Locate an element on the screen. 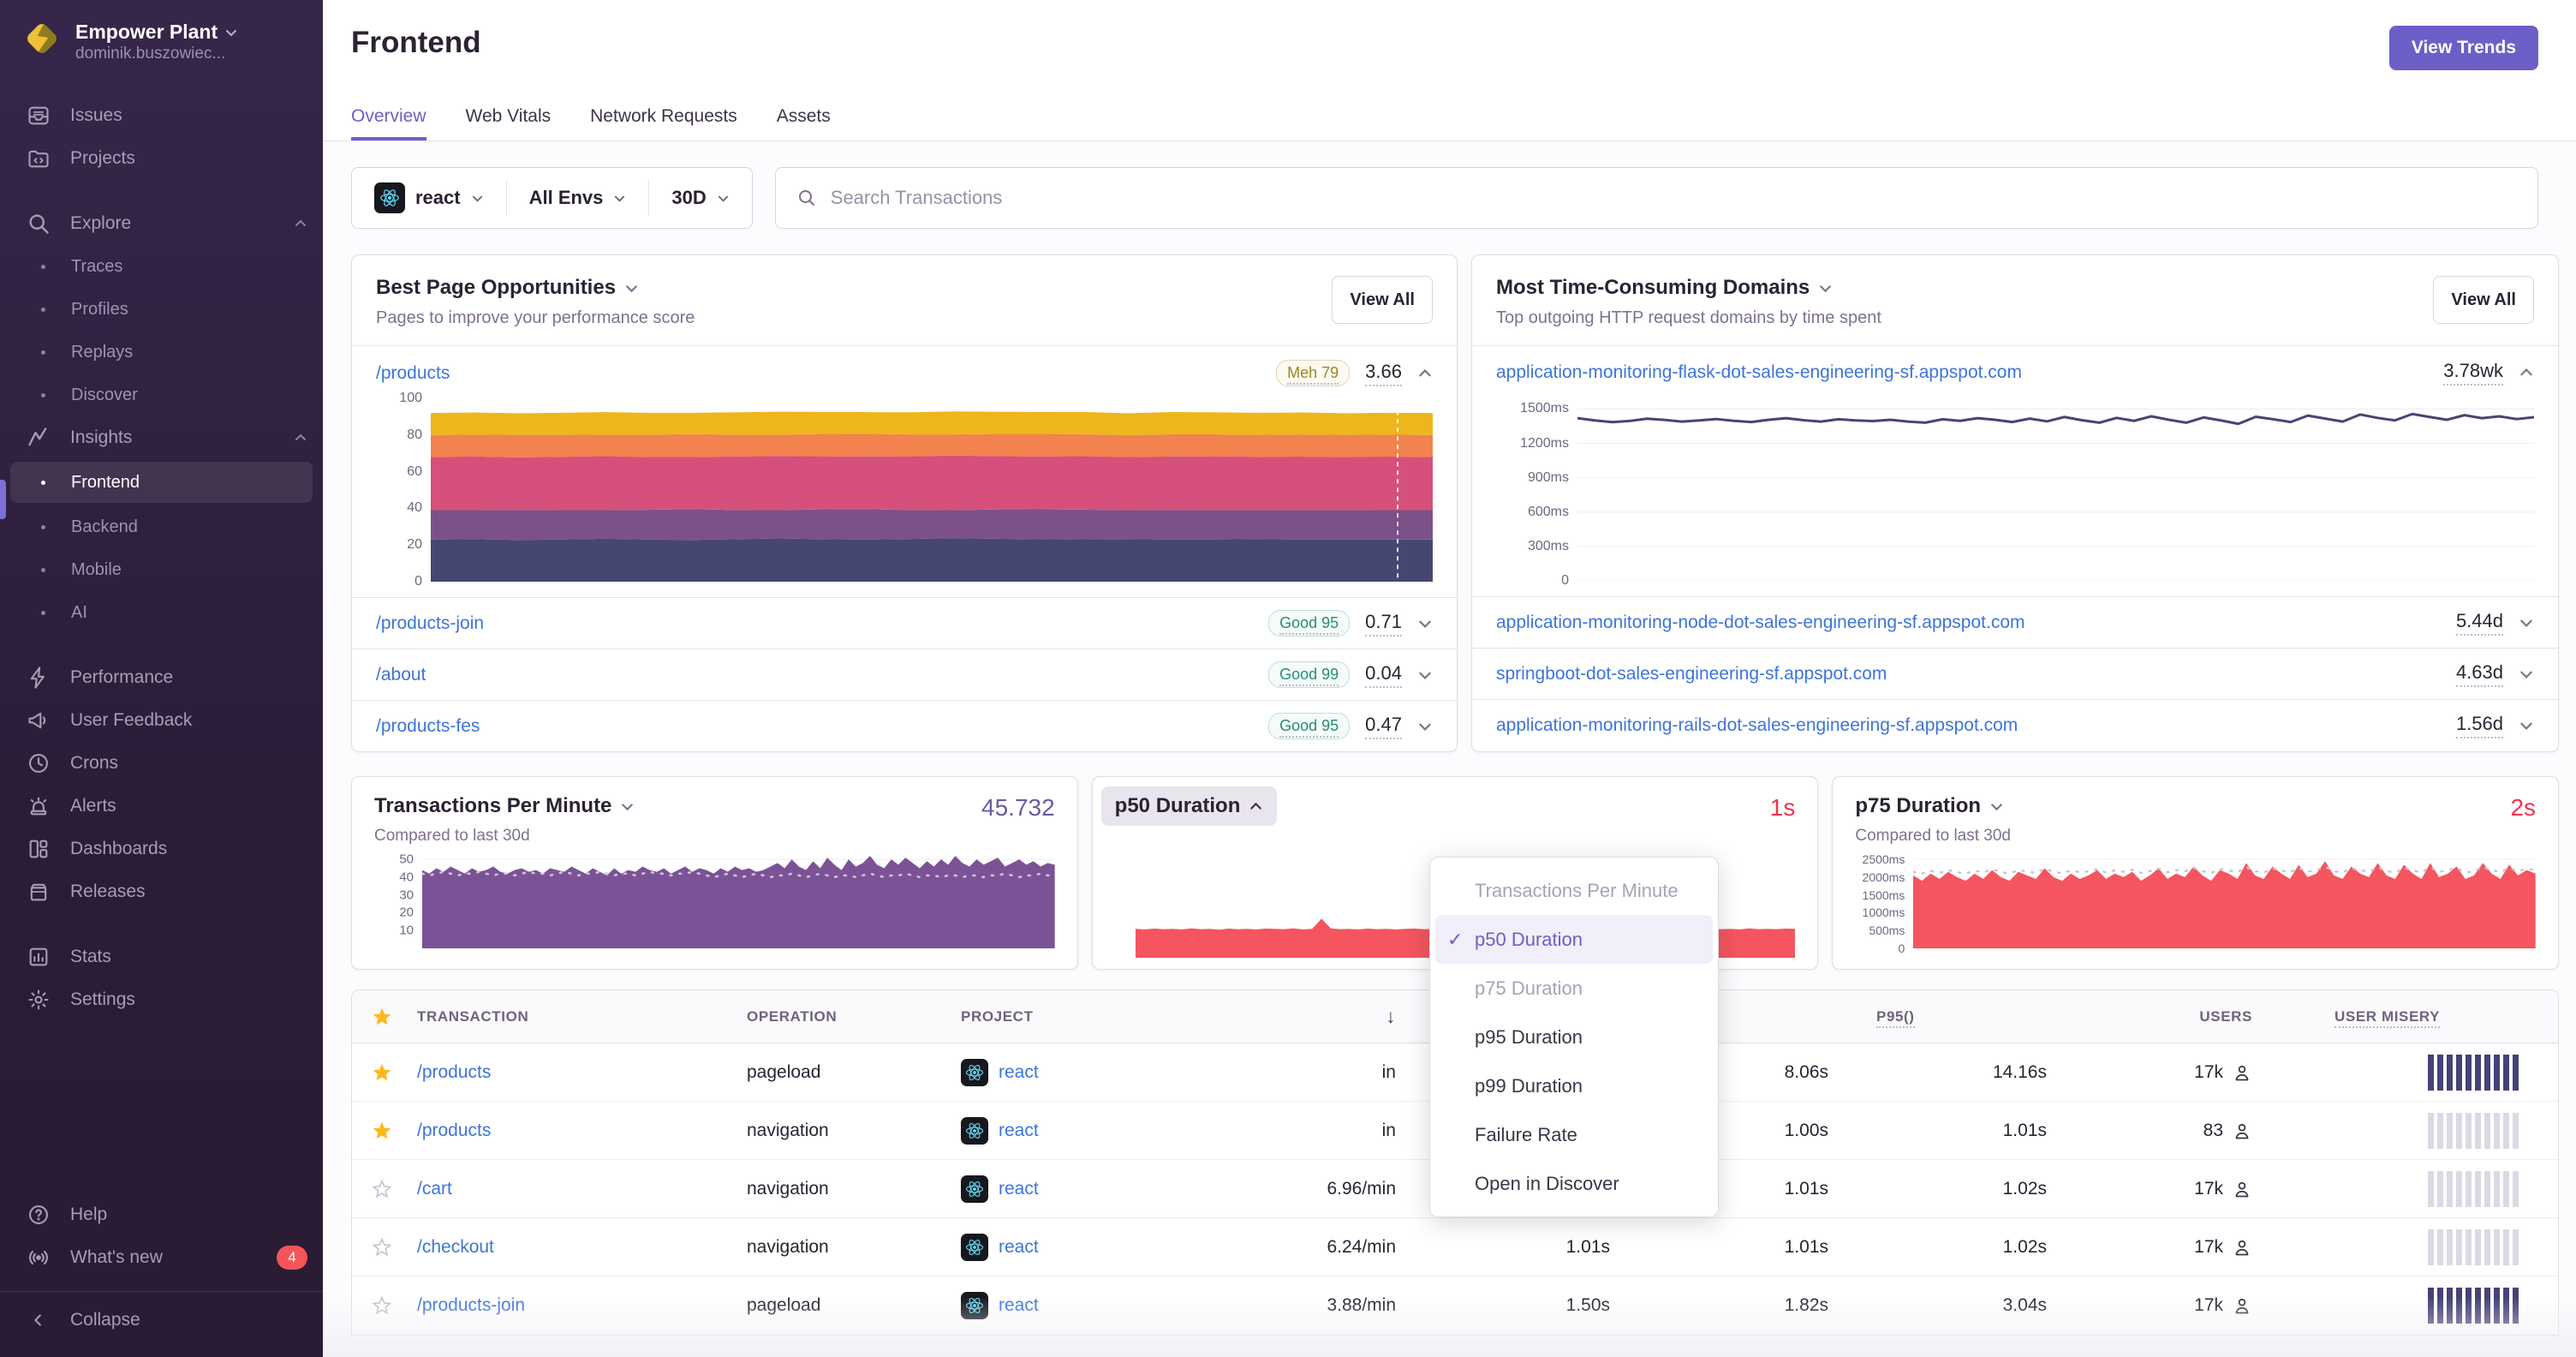 This screenshot has height=1357, width=2576. sidebar-item-performance: Performance is located at coordinates (161, 678).